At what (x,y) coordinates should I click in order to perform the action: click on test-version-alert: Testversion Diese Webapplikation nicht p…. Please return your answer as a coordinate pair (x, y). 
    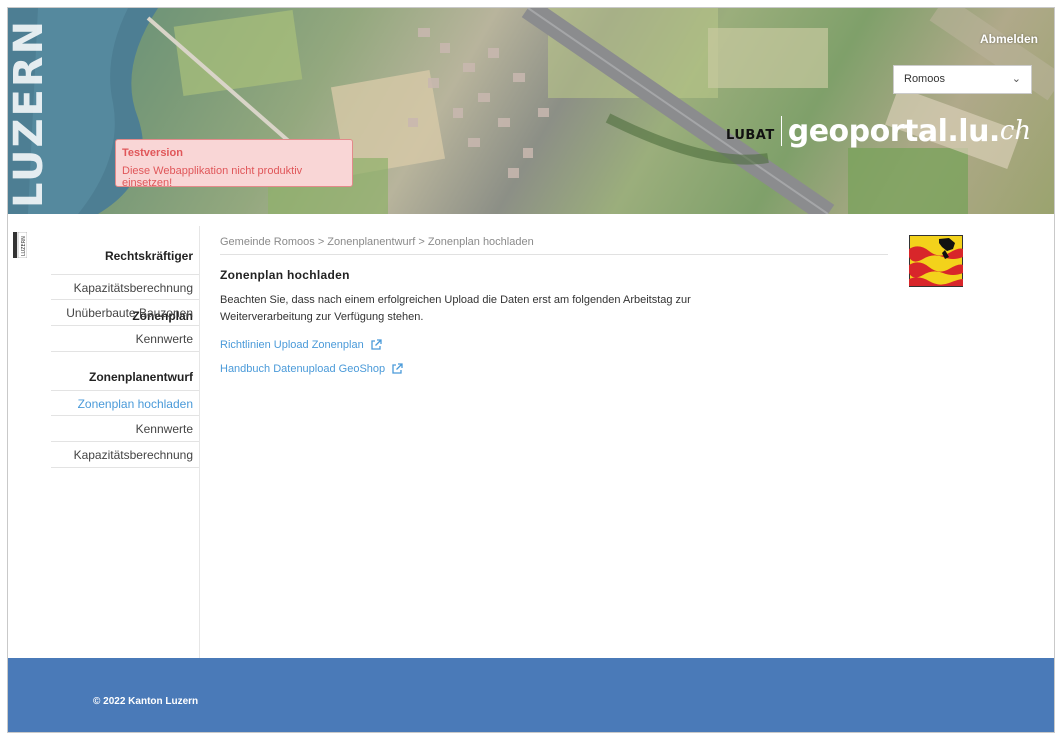
    Looking at the image, I should click on (234, 164).